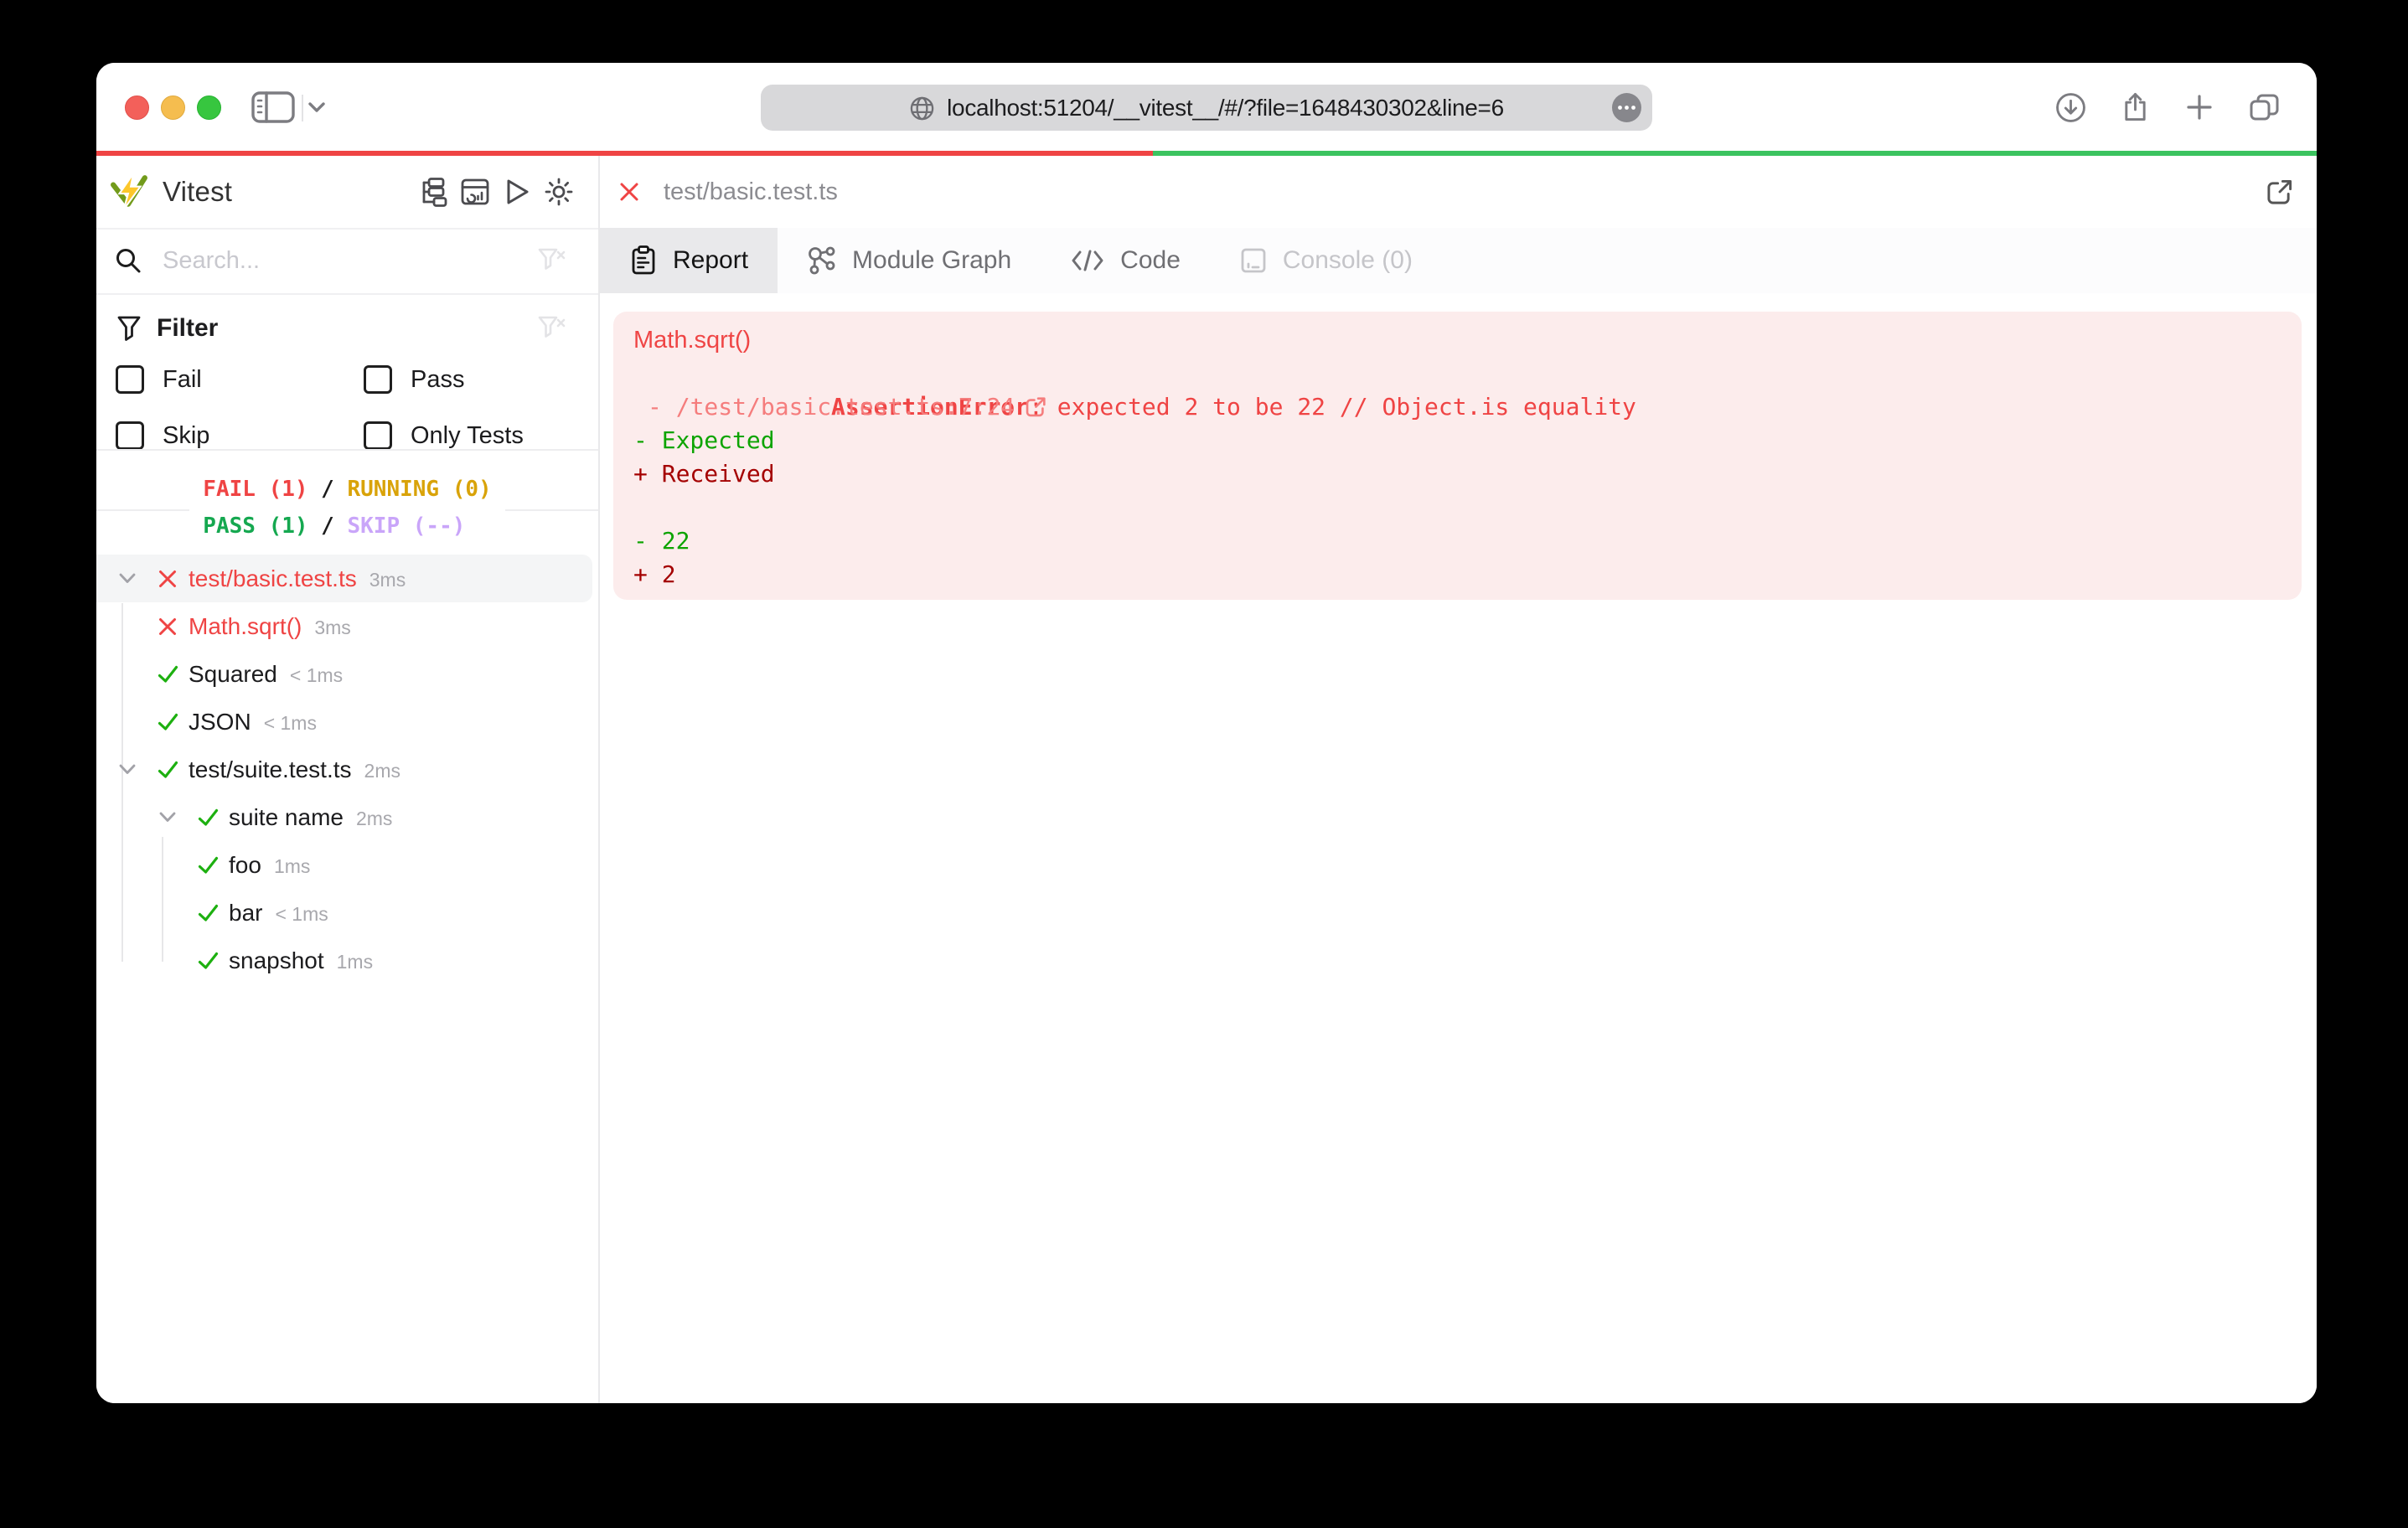 Image resolution: width=2408 pixels, height=1528 pixels. Describe the element at coordinates (2070, 107) in the screenshot. I see `downloads-button` at that location.